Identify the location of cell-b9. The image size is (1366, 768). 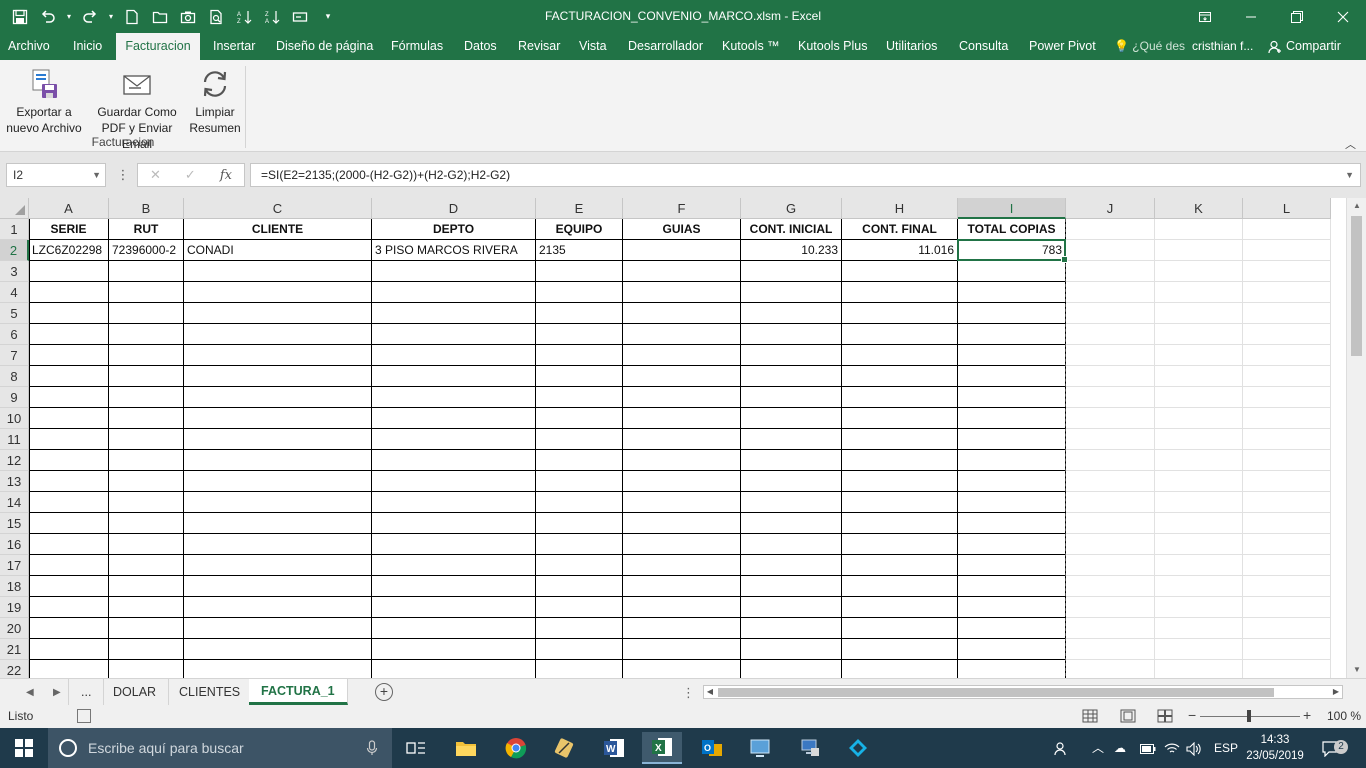
(146, 397).